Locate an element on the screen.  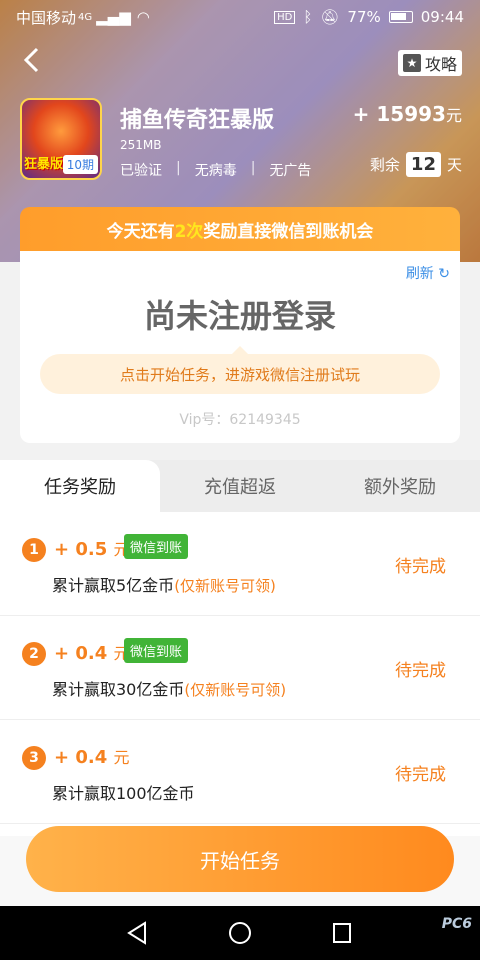
game-icon-ribbon: 狂暴版 is located at coordinates (44, 164).